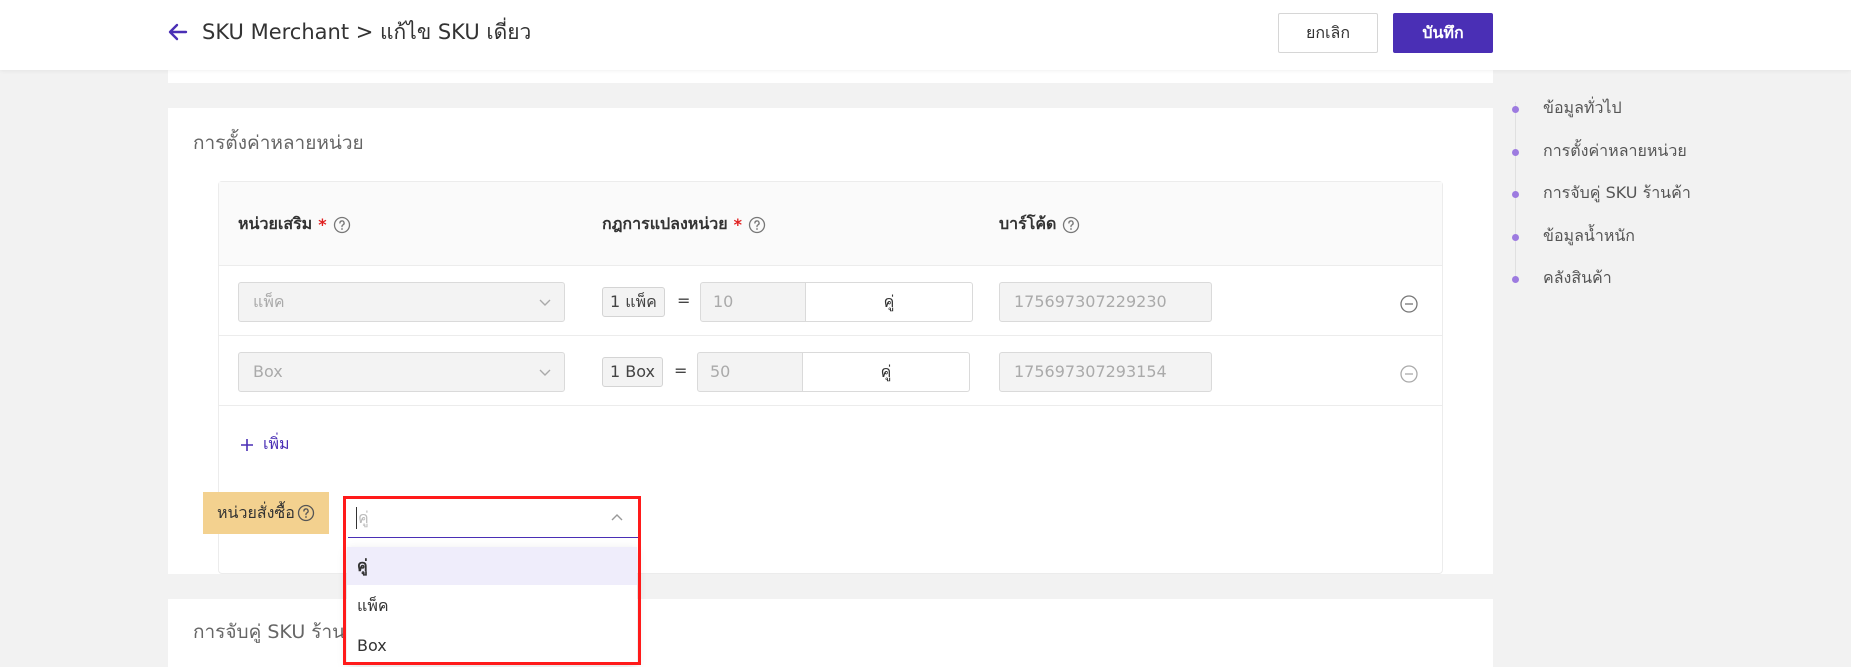  I want to click on back-arrow-icon, so click(178, 32).